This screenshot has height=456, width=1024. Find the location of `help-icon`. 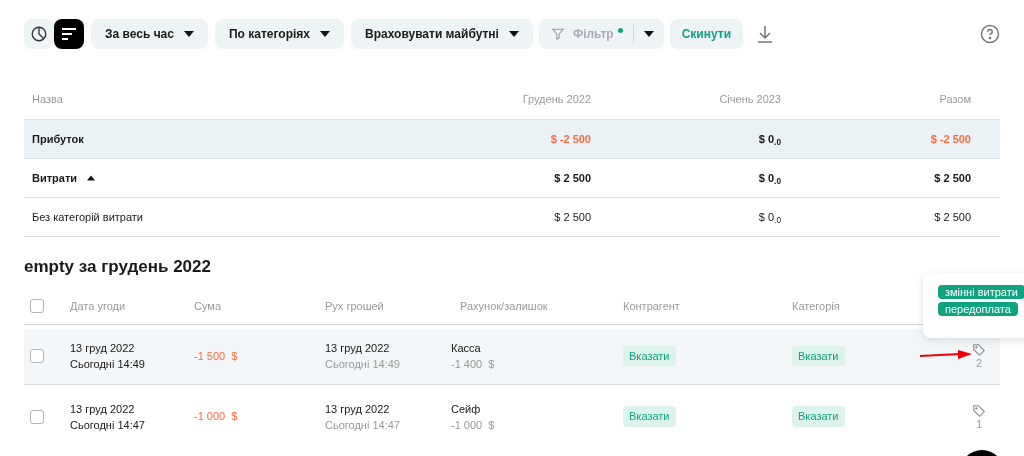

help-icon is located at coordinates (990, 34).